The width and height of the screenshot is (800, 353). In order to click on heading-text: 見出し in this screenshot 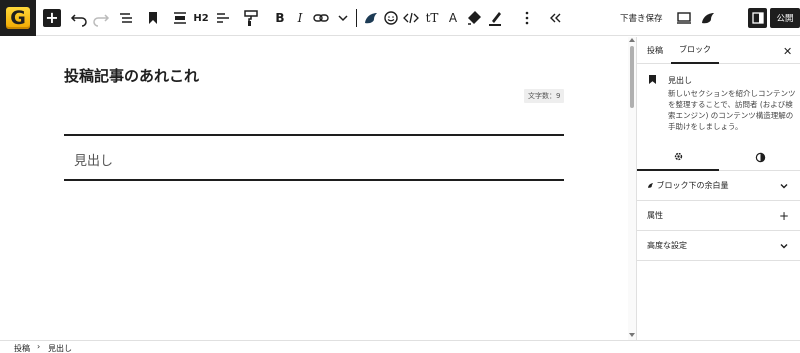, I will do `click(93, 159)`.